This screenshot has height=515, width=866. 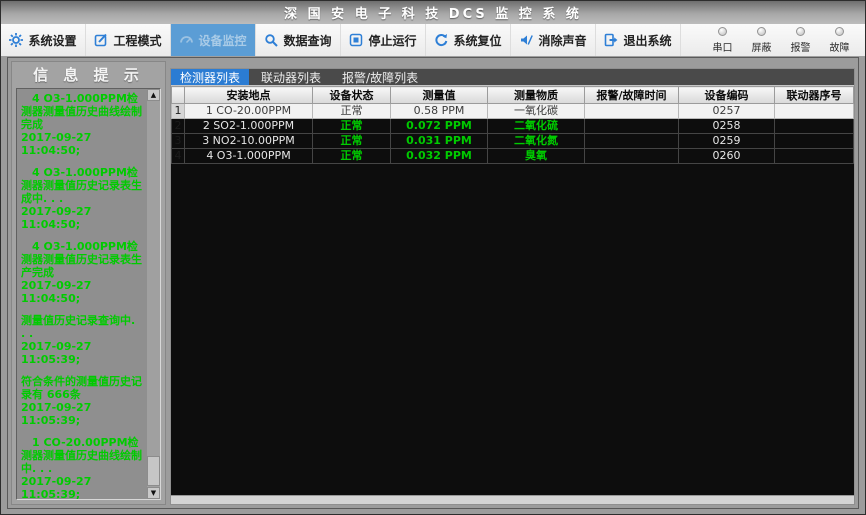 I want to click on toolbar-button-label: 设备监控, so click(x=222, y=40).